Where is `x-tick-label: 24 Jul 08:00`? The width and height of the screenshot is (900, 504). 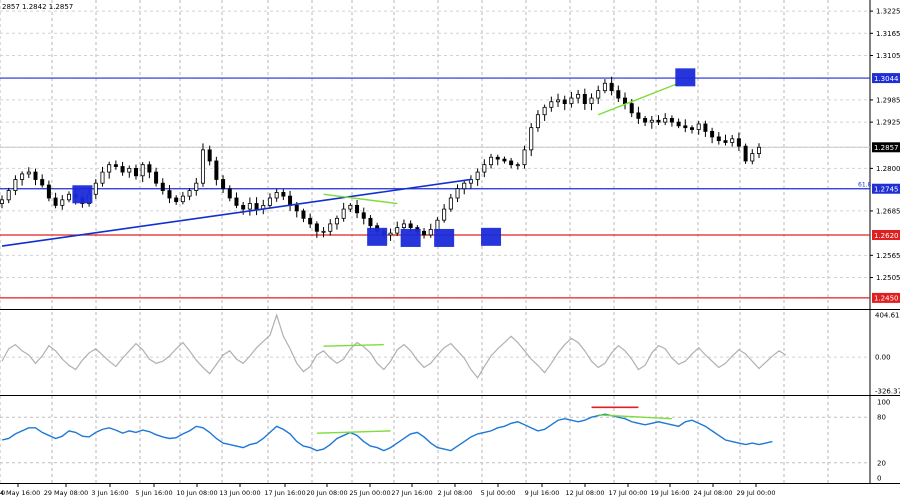
x-tick-label: 24 Jul 08:00 is located at coordinates (713, 493).